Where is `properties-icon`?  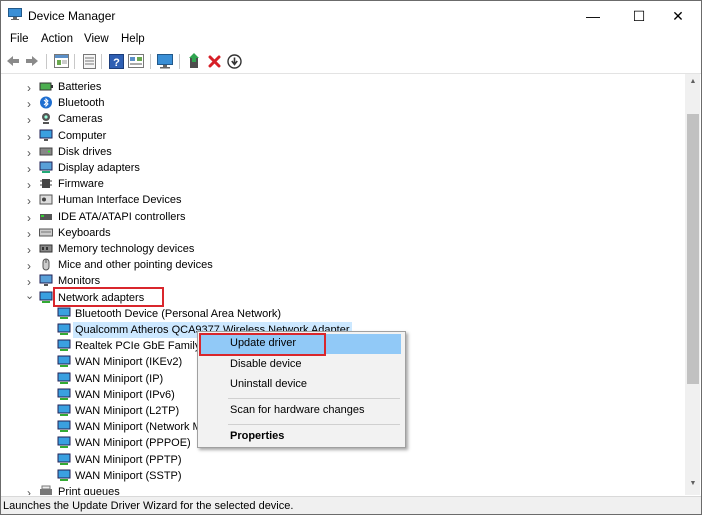
properties-icon is located at coordinates (61, 61).